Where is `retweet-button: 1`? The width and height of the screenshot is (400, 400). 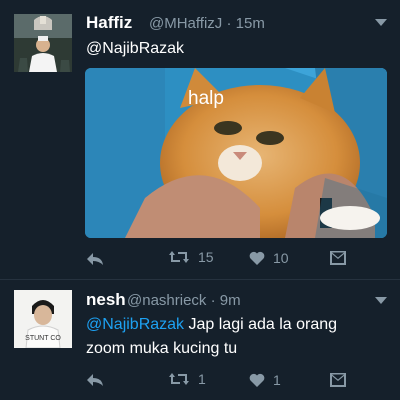
retweet-button: 1 is located at coordinates (187, 379).